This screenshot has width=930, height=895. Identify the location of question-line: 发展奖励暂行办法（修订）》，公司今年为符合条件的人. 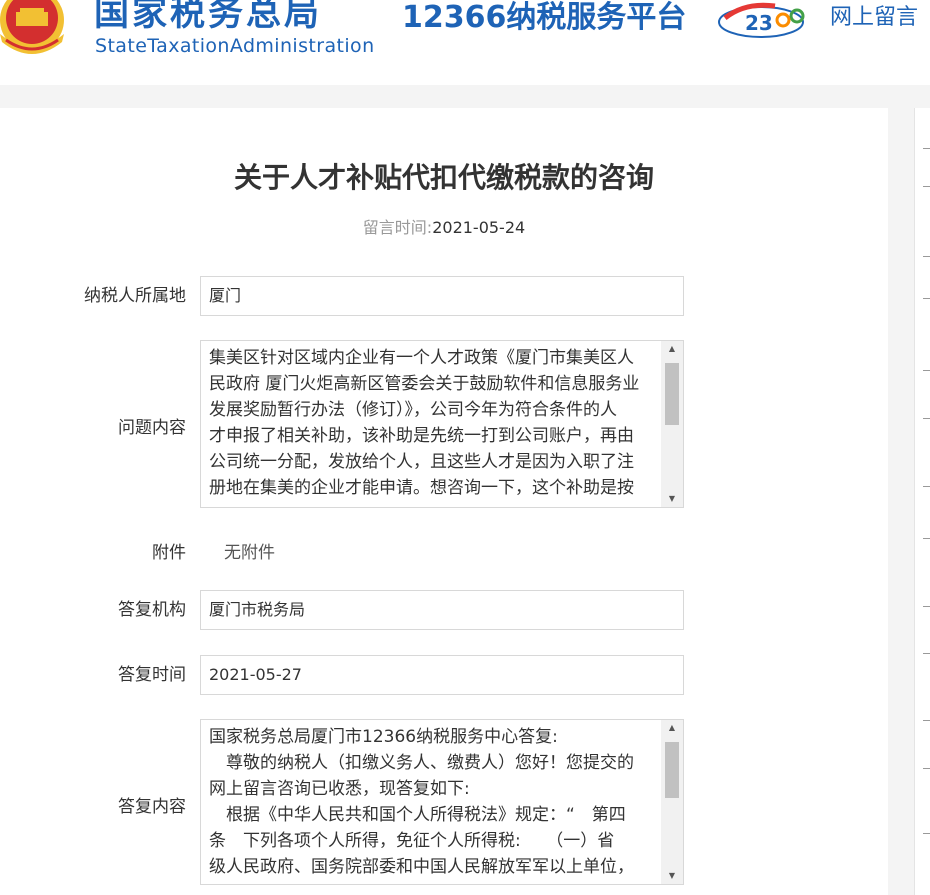
(413, 410).